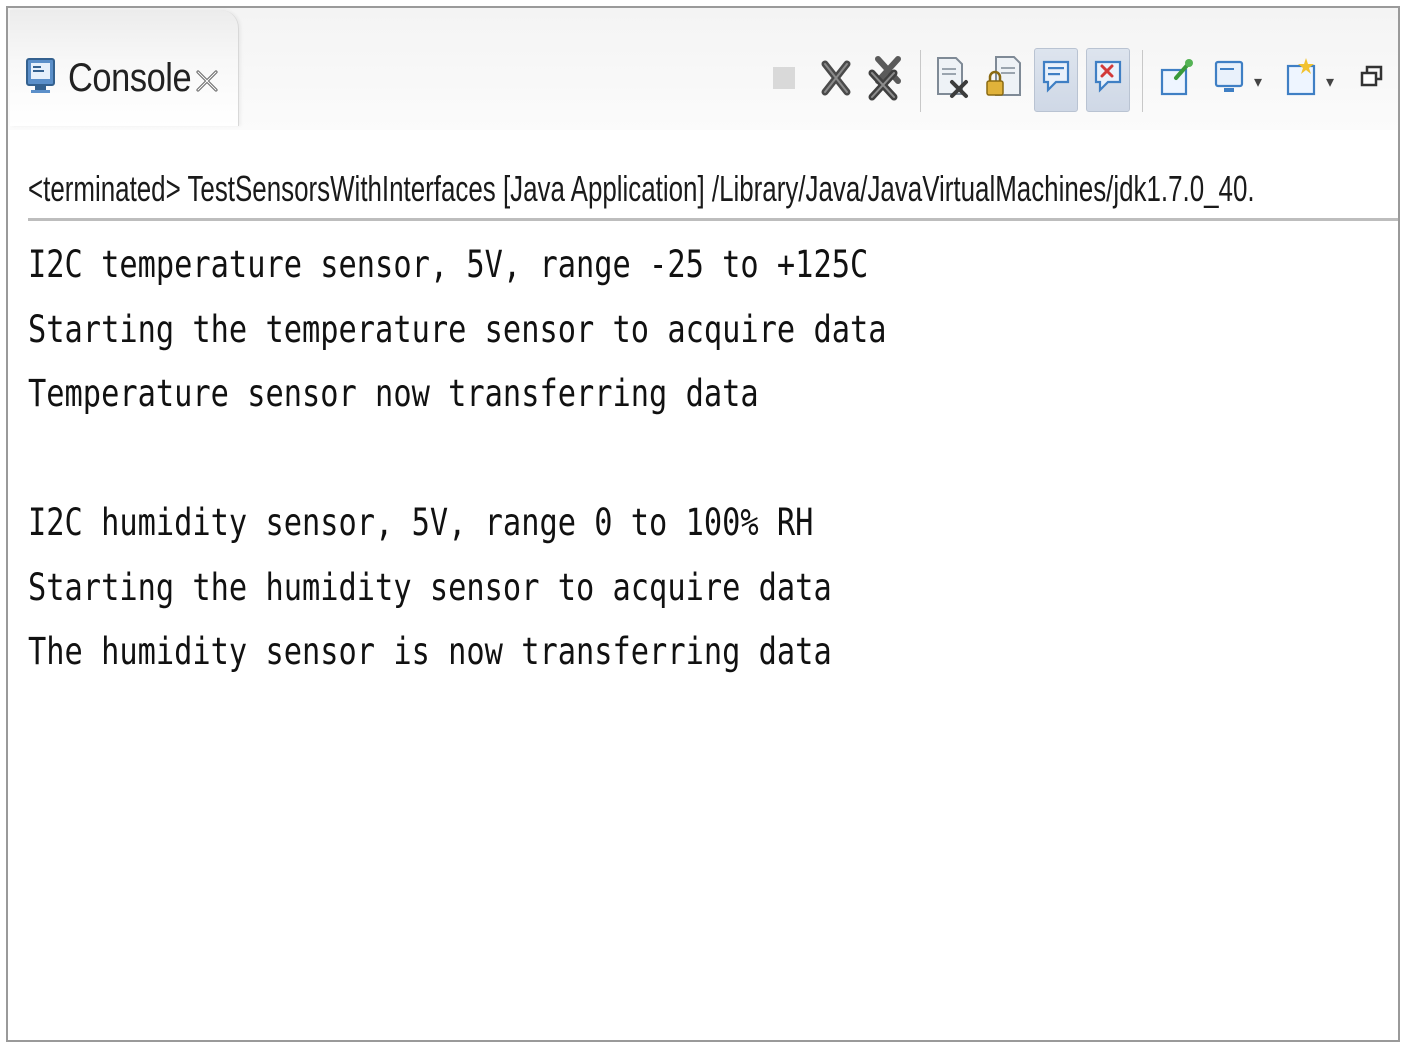 Image resolution: width=1405 pixels, height=1050 pixels. I want to click on display-selected-console-button, so click(1230, 80).